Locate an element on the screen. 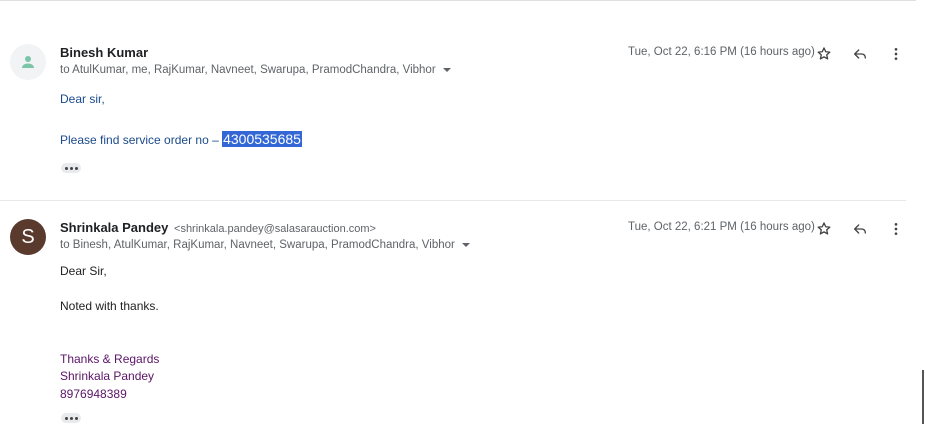 Image resolution: width=925 pixels, height=424 pixels. greeting-text: Dear sir, is located at coordinates (82, 99).